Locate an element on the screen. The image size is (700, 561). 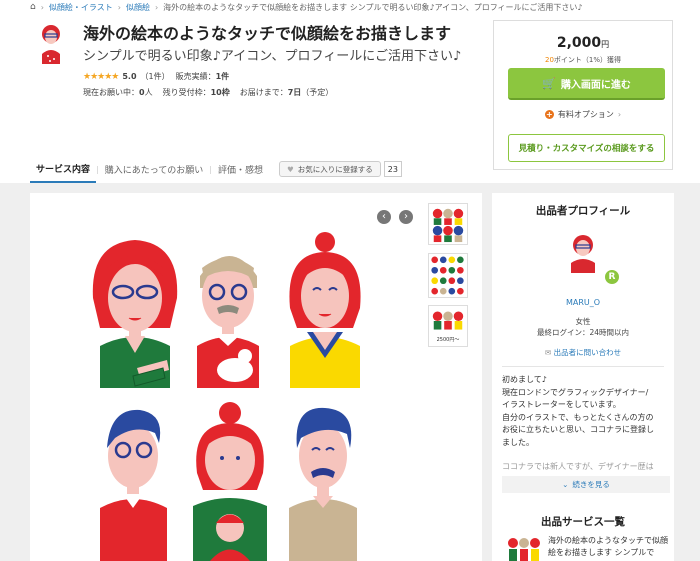
current-requests: 現在お願い中：0人 is located at coordinates (118, 92).